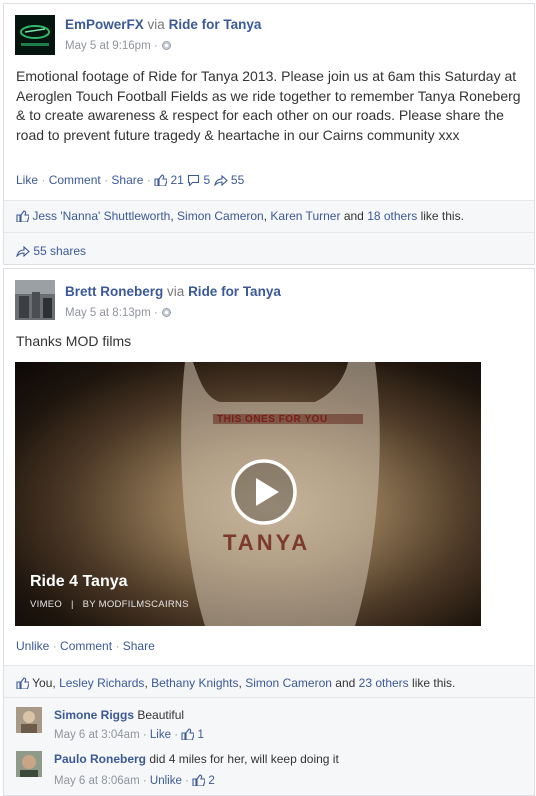 Image resolution: width=536 pixels, height=796 pixels. What do you see at coordinates (44, 683) in the screenshot?
I see `you-label: You,` at bounding box center [44, 683].